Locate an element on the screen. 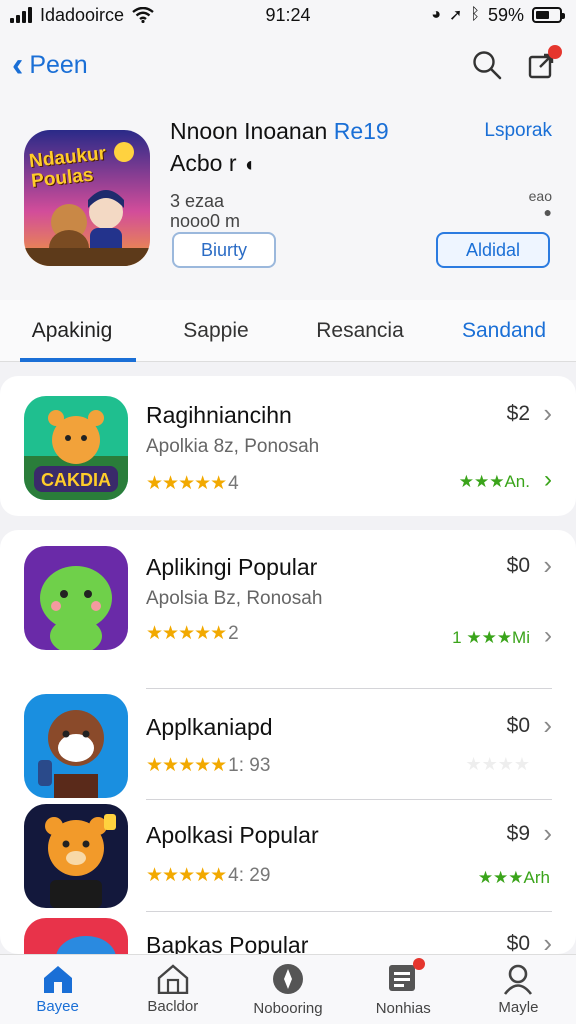 The image size is (576, 1024). app-name: Aplikingi Popular is located at coordinates (232, 567).